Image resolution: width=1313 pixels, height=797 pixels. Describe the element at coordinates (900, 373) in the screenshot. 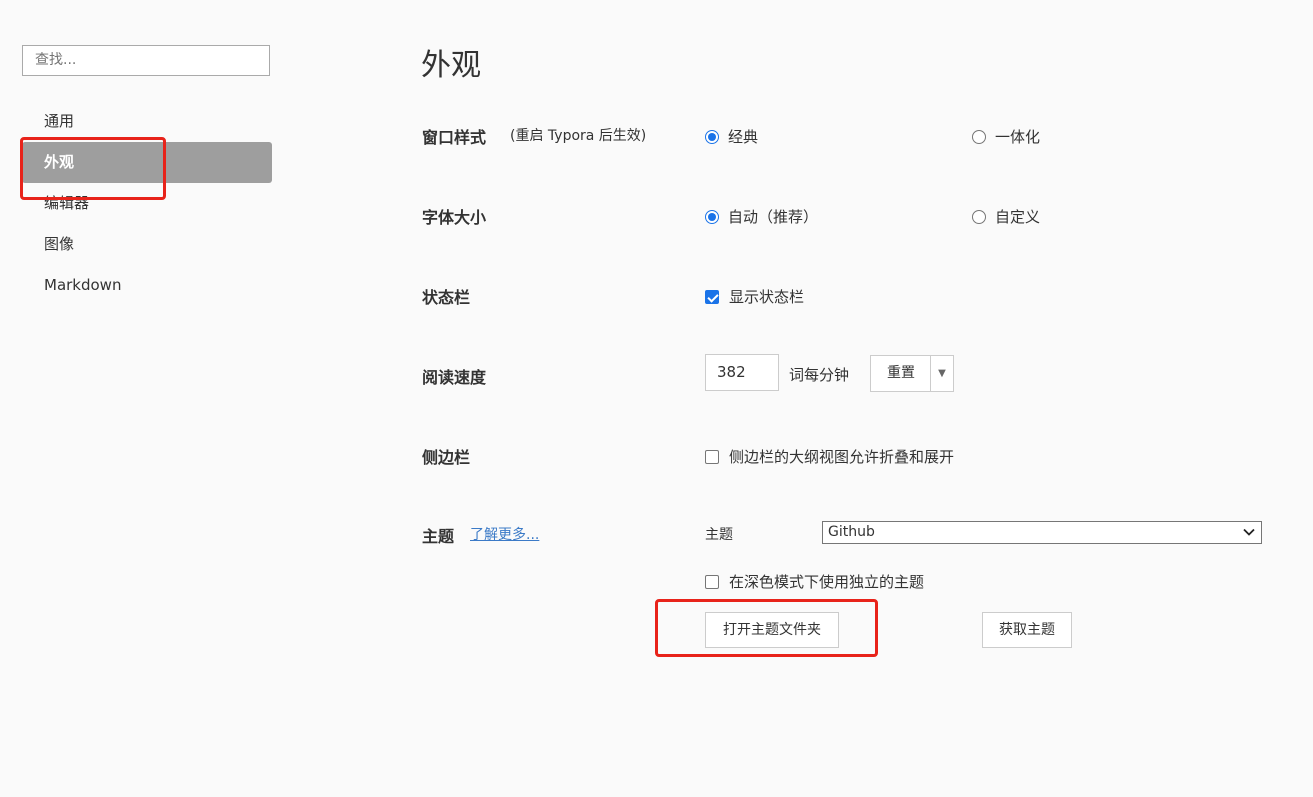

I see `reset-button: 重置` at that location.